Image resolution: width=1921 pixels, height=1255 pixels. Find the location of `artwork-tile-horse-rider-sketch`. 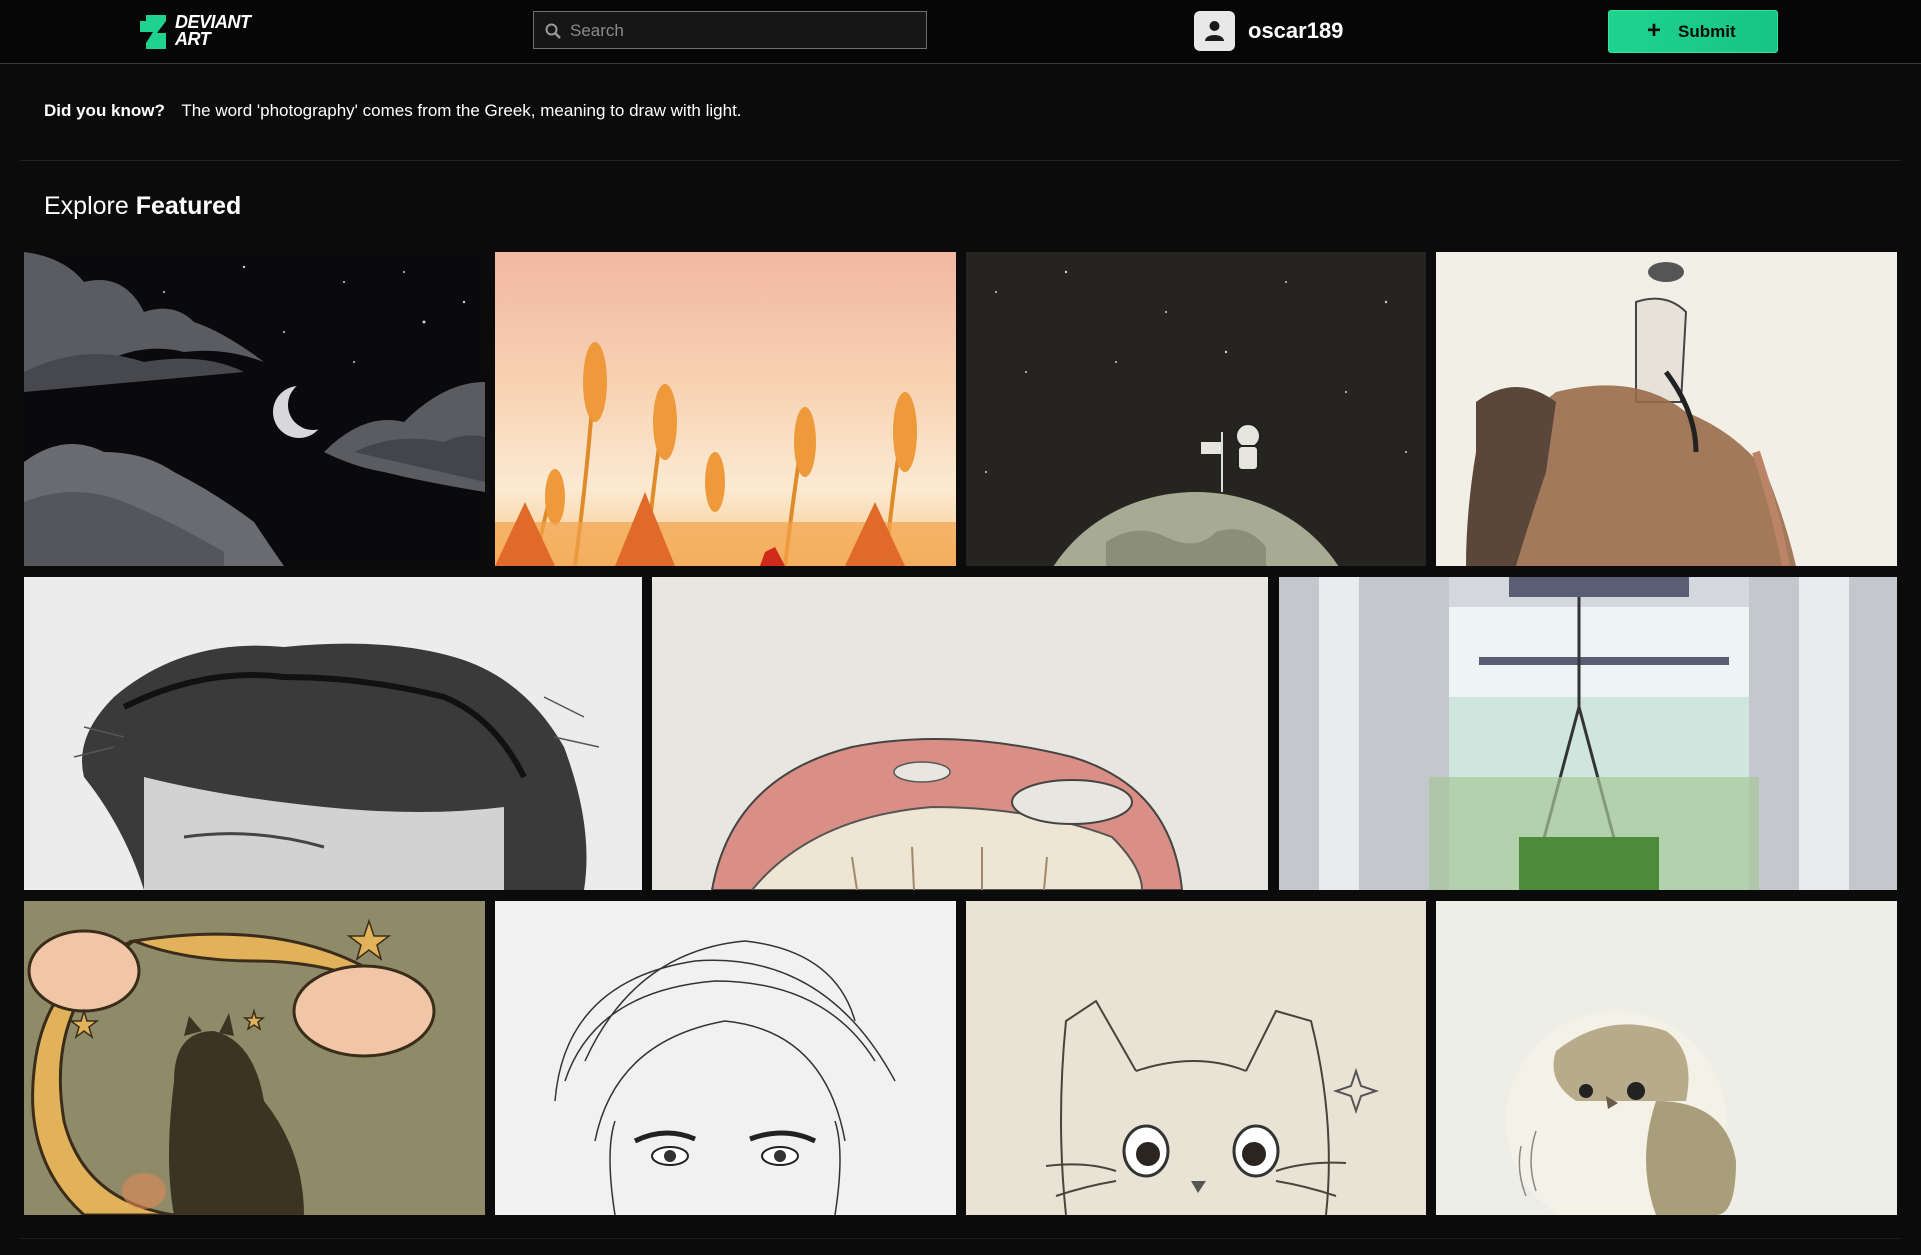

artwork-tile-horse-rider-sketch is located at coordinates (1666, 409).